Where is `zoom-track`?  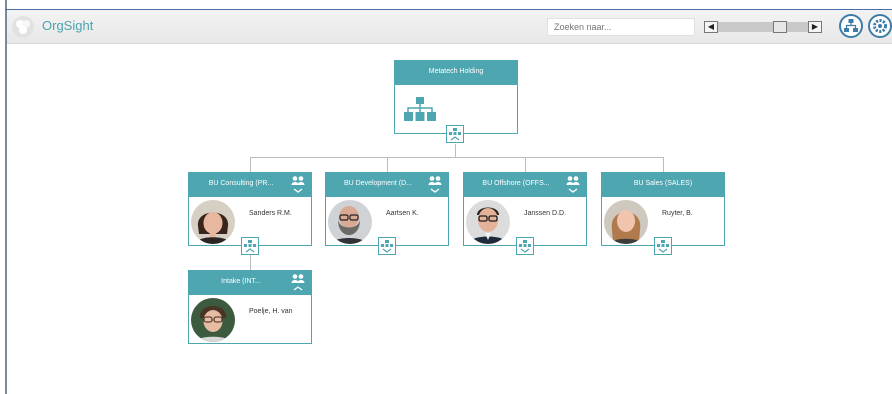 zoom-track is located at coordinates (763, 27).